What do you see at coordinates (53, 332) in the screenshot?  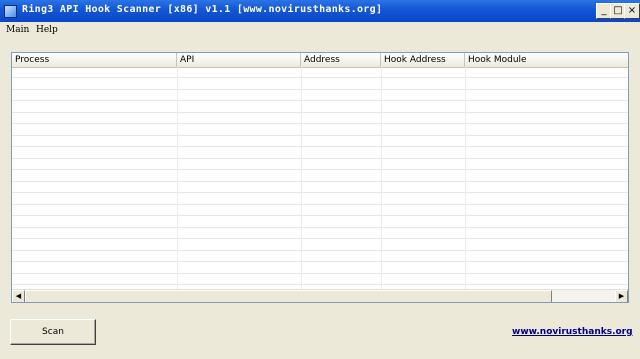 I see `scan-button: Scan` at bounding box center [53, 332].